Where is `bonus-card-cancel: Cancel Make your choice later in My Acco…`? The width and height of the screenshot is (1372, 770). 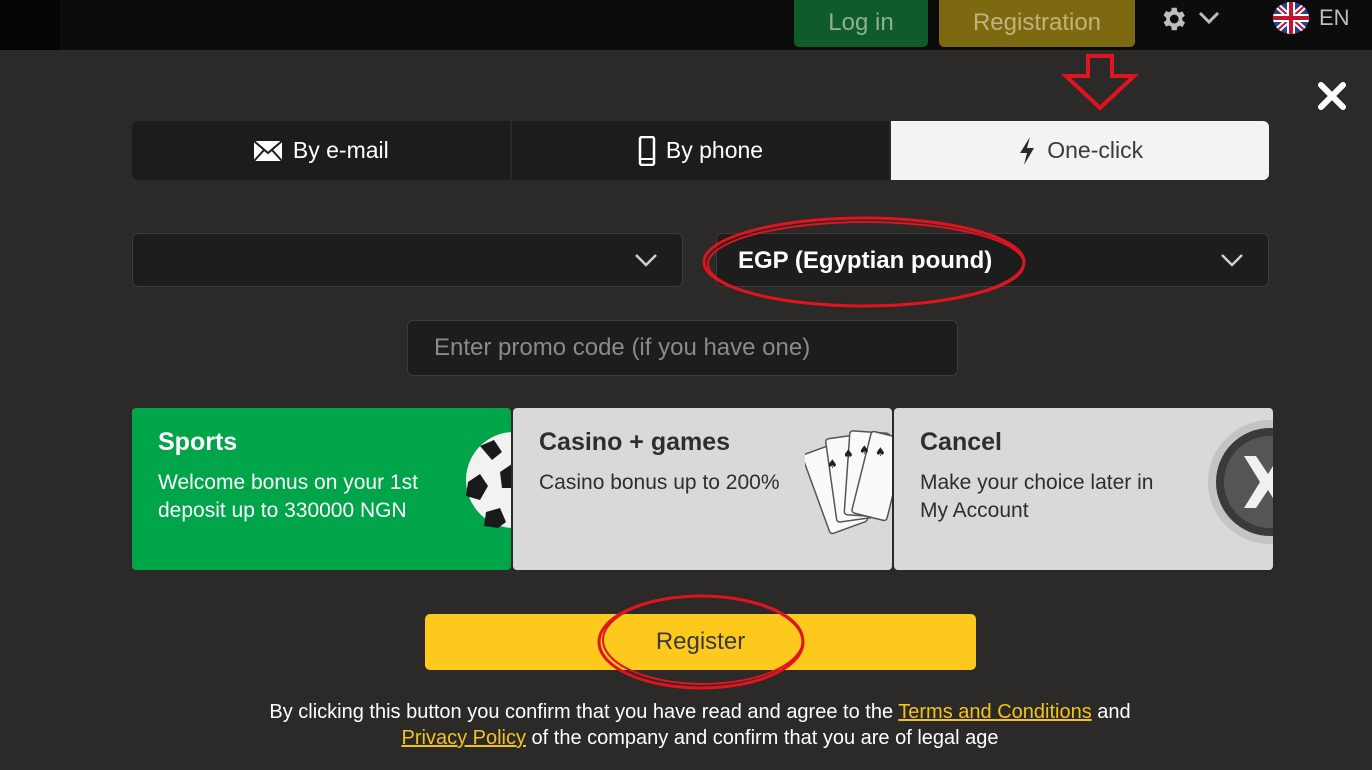 bonus-card-cancel: Cancel Make your choice later in My Acco… is located at coordinates (1083, 489).